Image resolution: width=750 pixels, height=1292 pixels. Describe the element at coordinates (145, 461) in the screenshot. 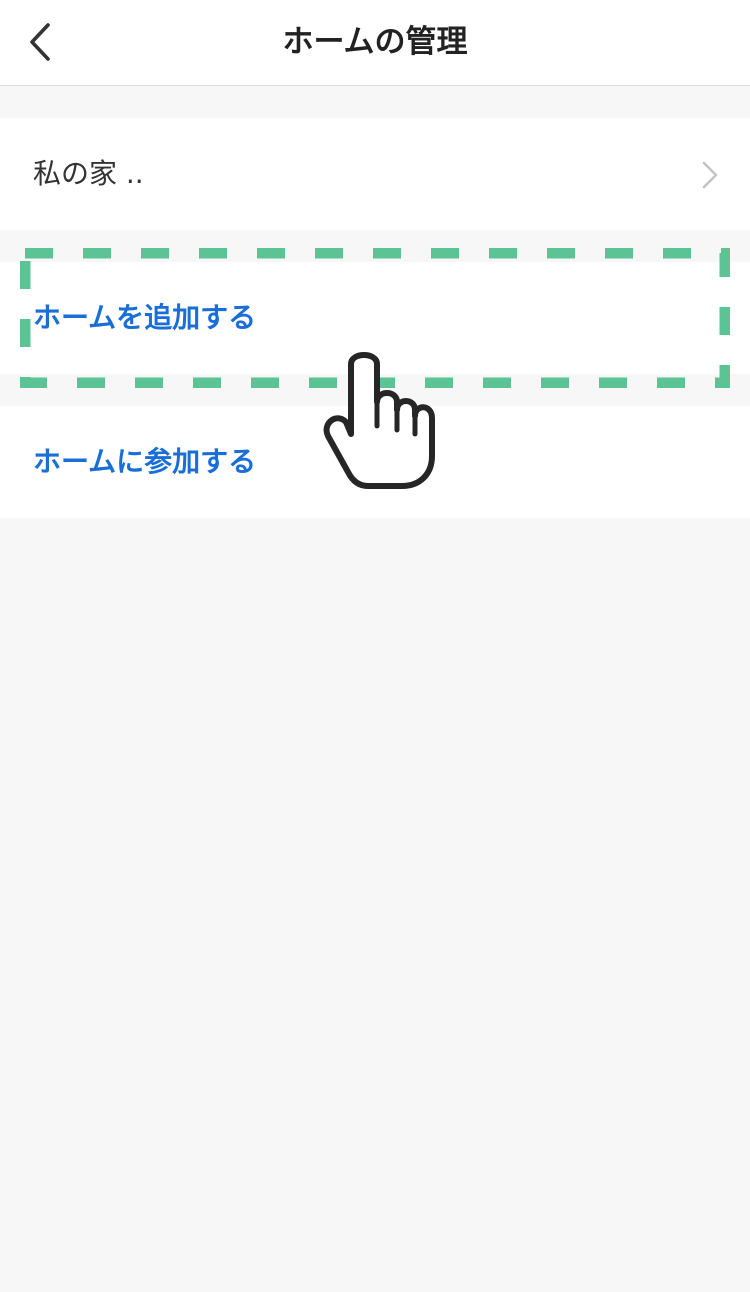

I see `join-home-label: ホームに参加する` at that location.